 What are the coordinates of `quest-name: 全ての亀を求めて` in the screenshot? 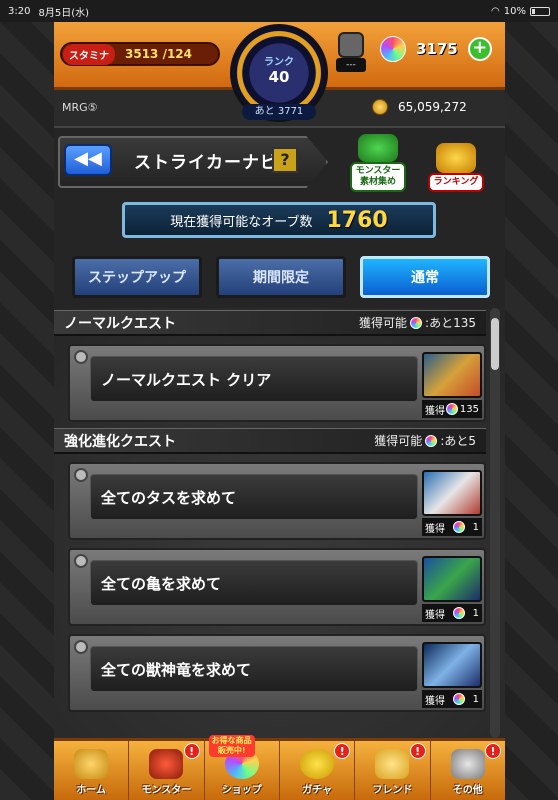 It's located at (254, 583).